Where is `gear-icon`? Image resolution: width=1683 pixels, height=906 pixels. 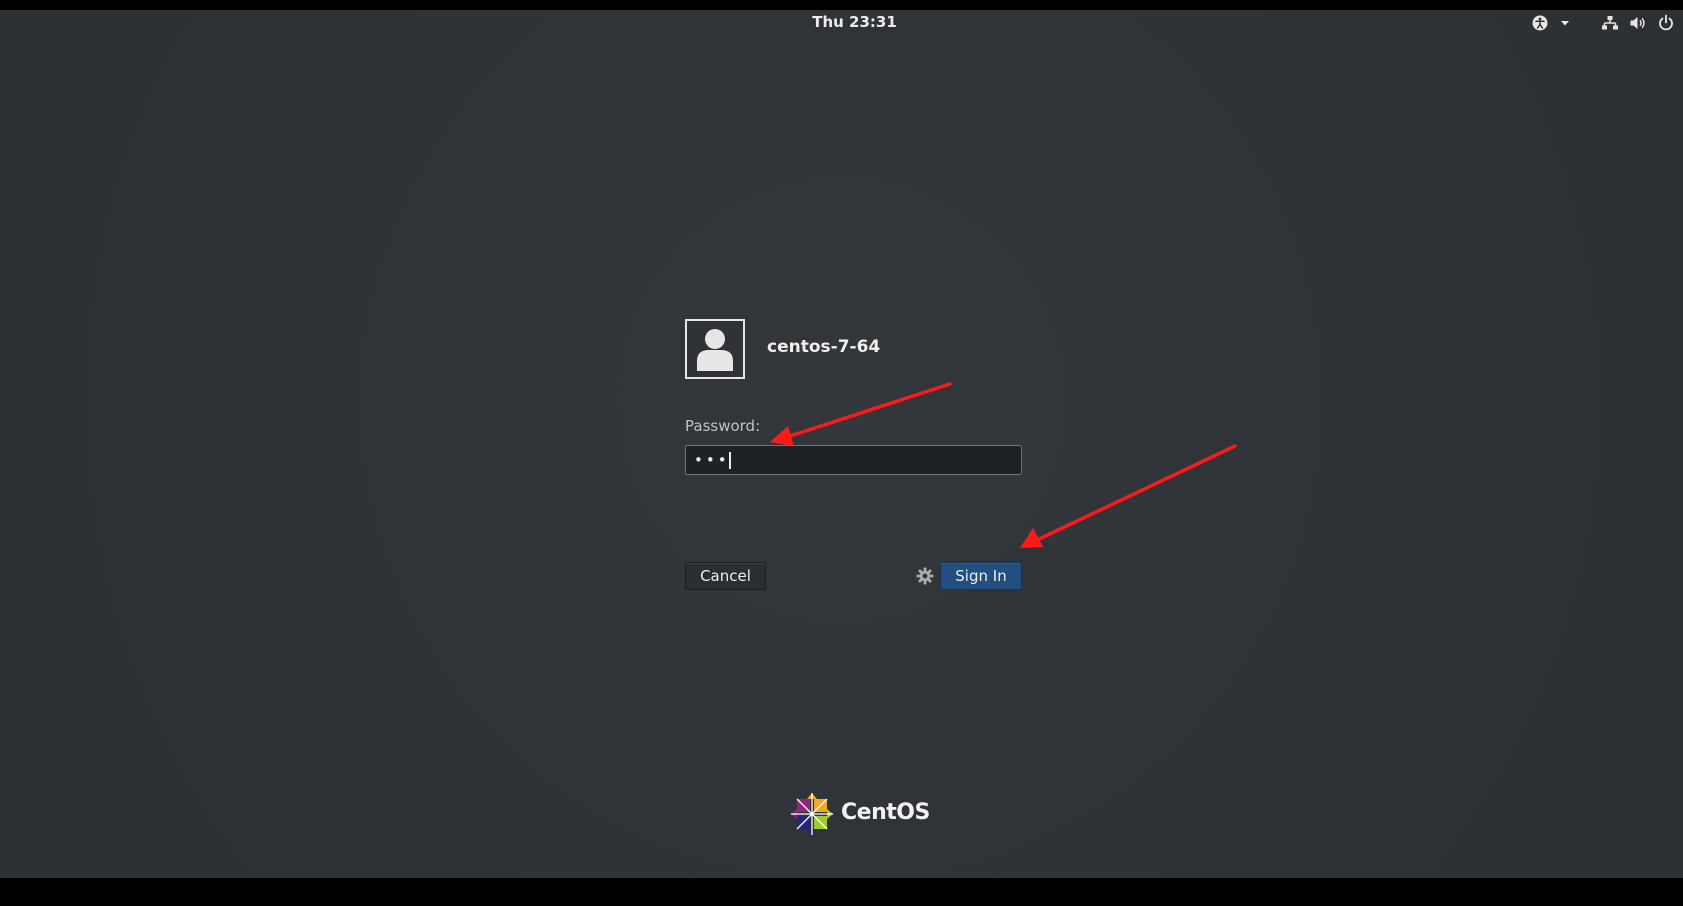
gear-icon is located at coordinates (925, 576).